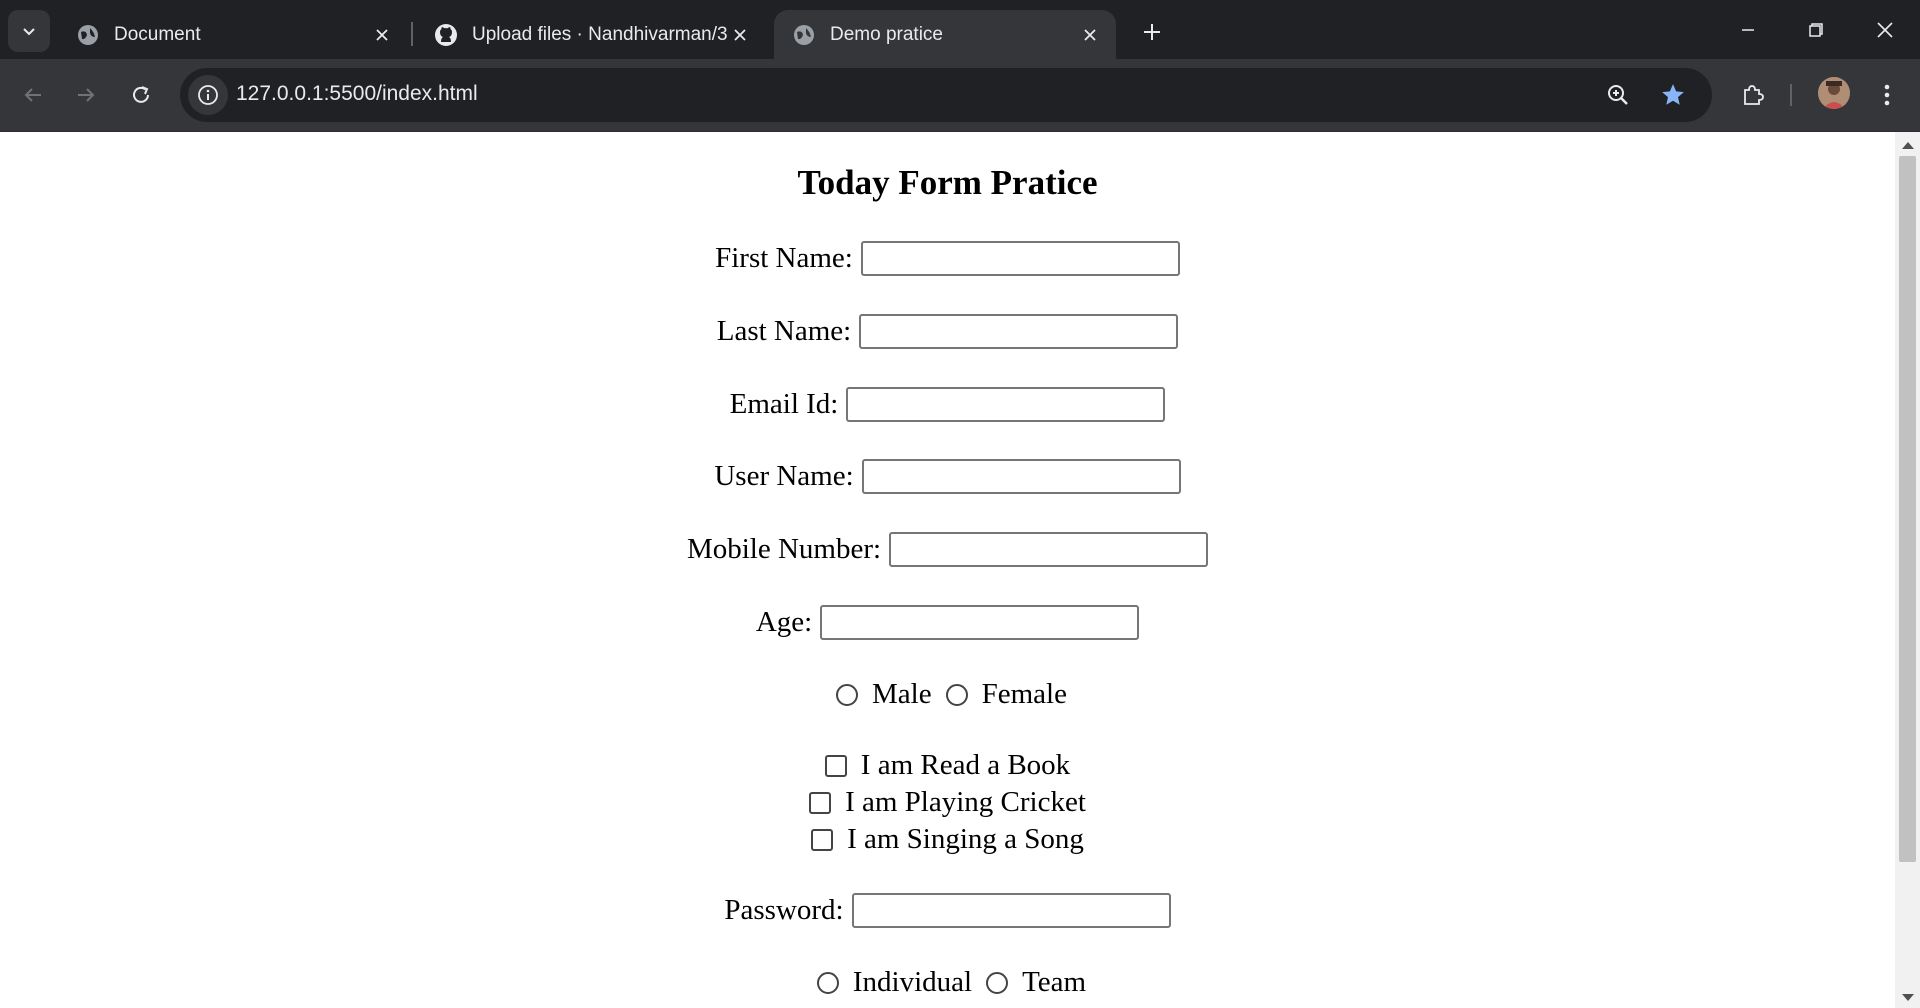 Image resolution: width=1920 pixels, height=1008 pixels. I want to click on first-name-input, so click(1020, 258).